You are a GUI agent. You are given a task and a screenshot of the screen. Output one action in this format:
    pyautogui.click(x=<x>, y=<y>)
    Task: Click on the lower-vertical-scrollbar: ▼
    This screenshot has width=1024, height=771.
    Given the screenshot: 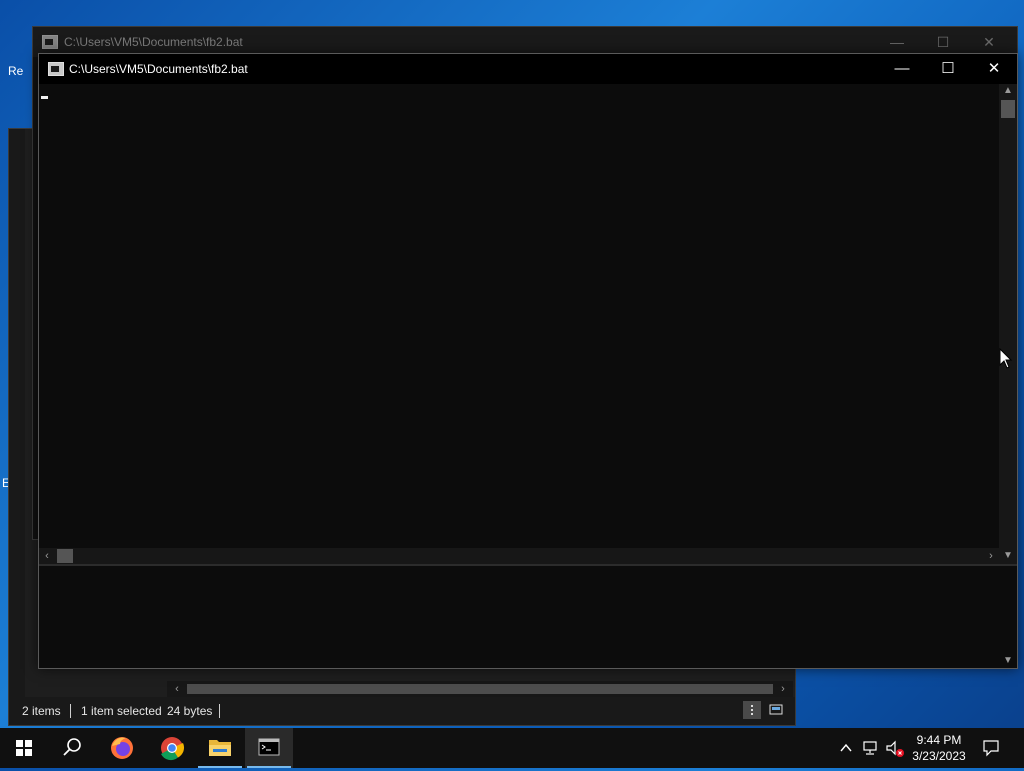 What is the action you would take?
    pyautogui.click(x=1008, y=617)
    